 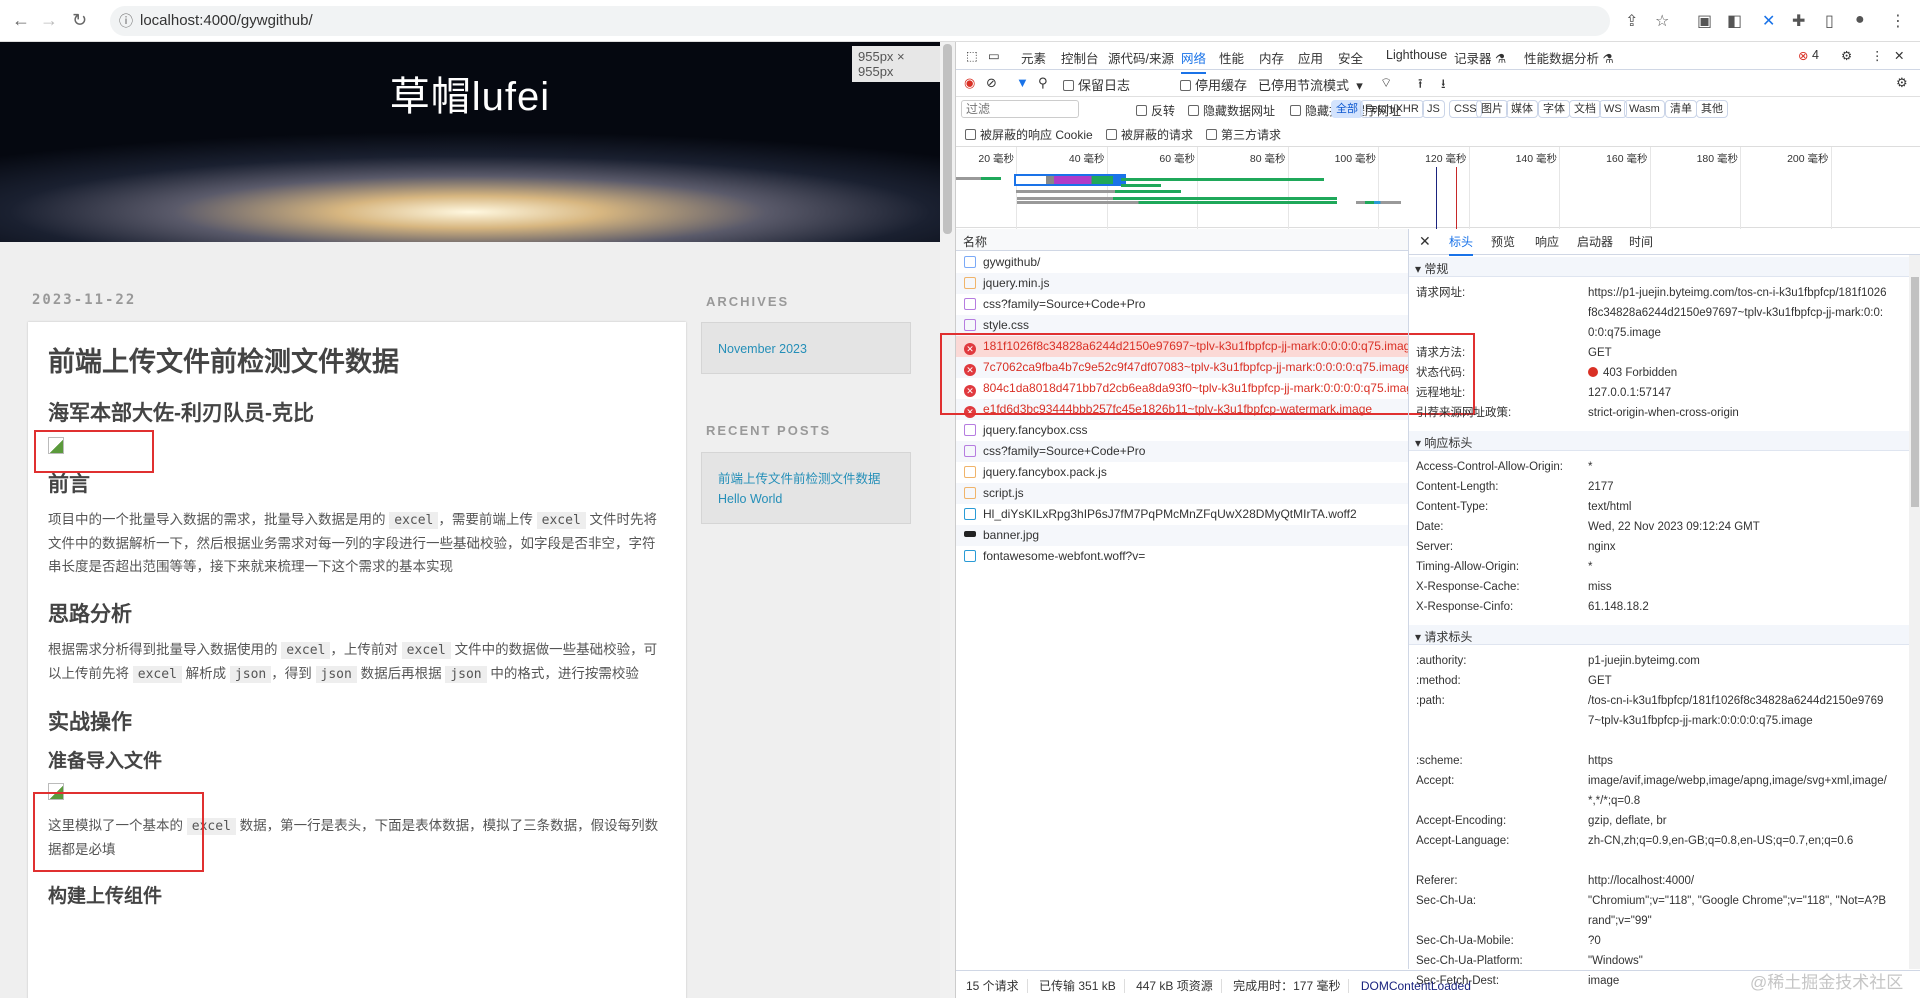 I want to click on document-icon, so click(x=970, y=262).